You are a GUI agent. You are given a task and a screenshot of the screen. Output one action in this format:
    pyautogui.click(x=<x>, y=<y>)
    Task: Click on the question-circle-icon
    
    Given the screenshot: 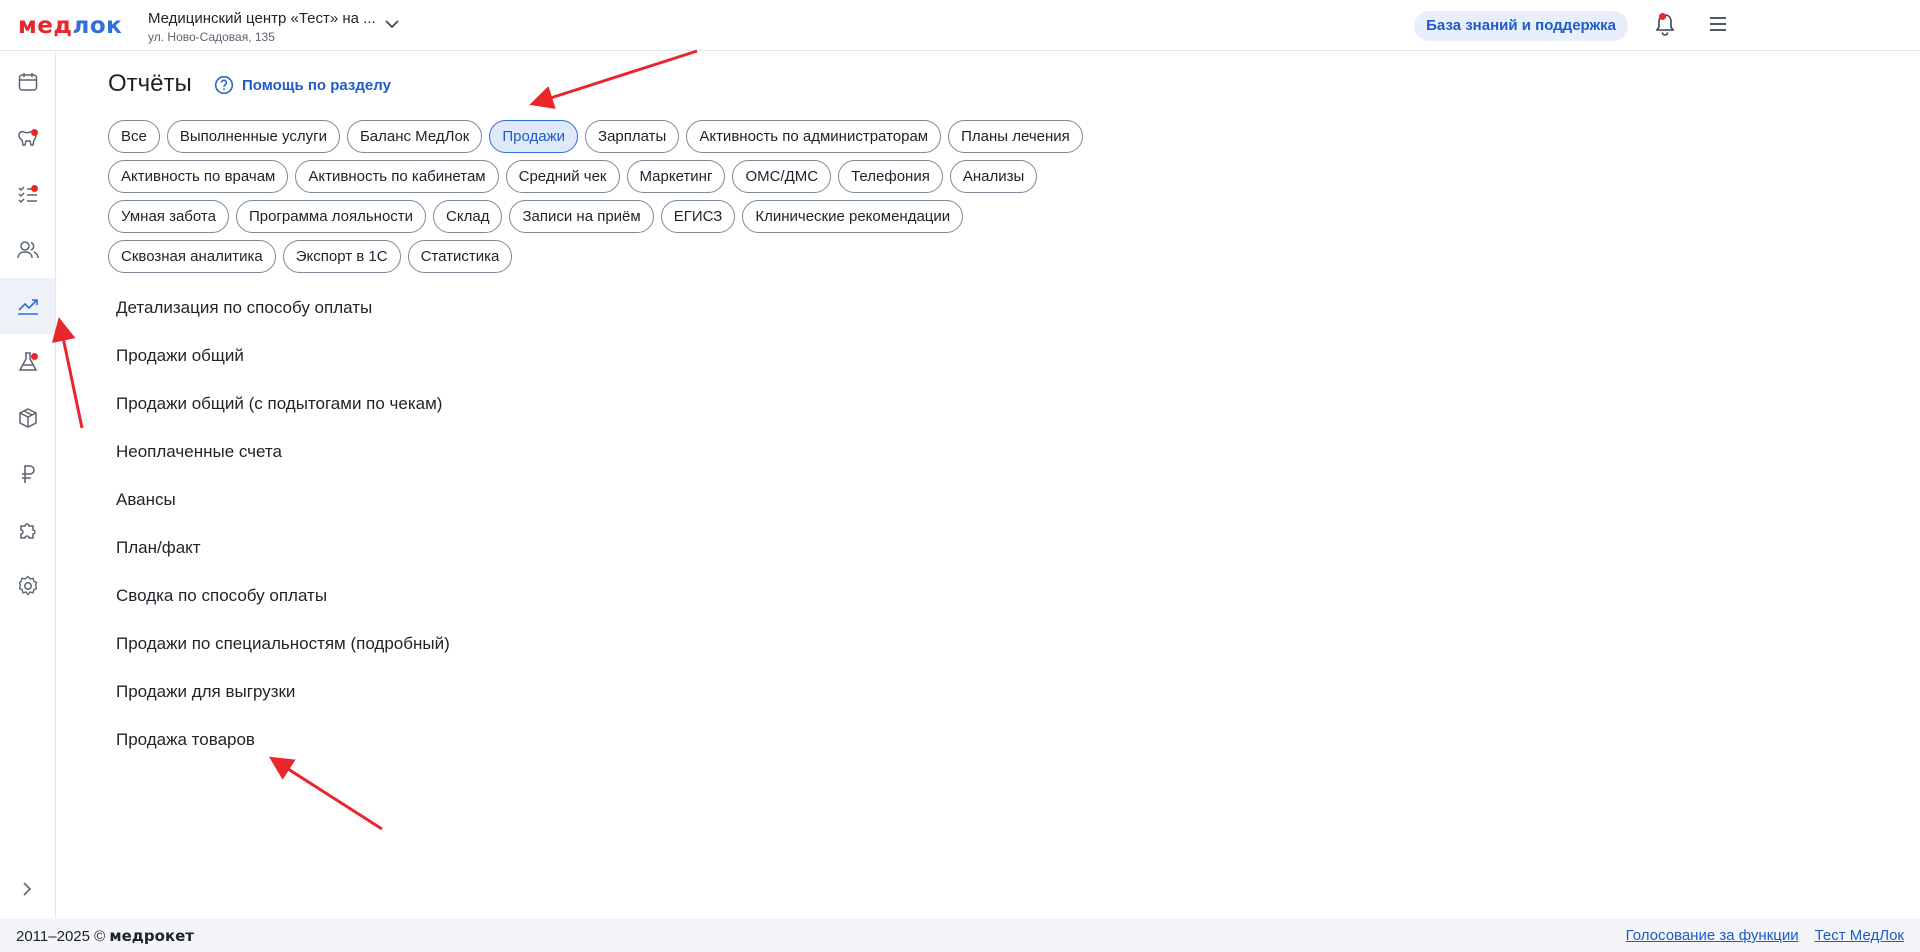 What is the action you would take?
    pyautogui.click(x=224, y=85)
    